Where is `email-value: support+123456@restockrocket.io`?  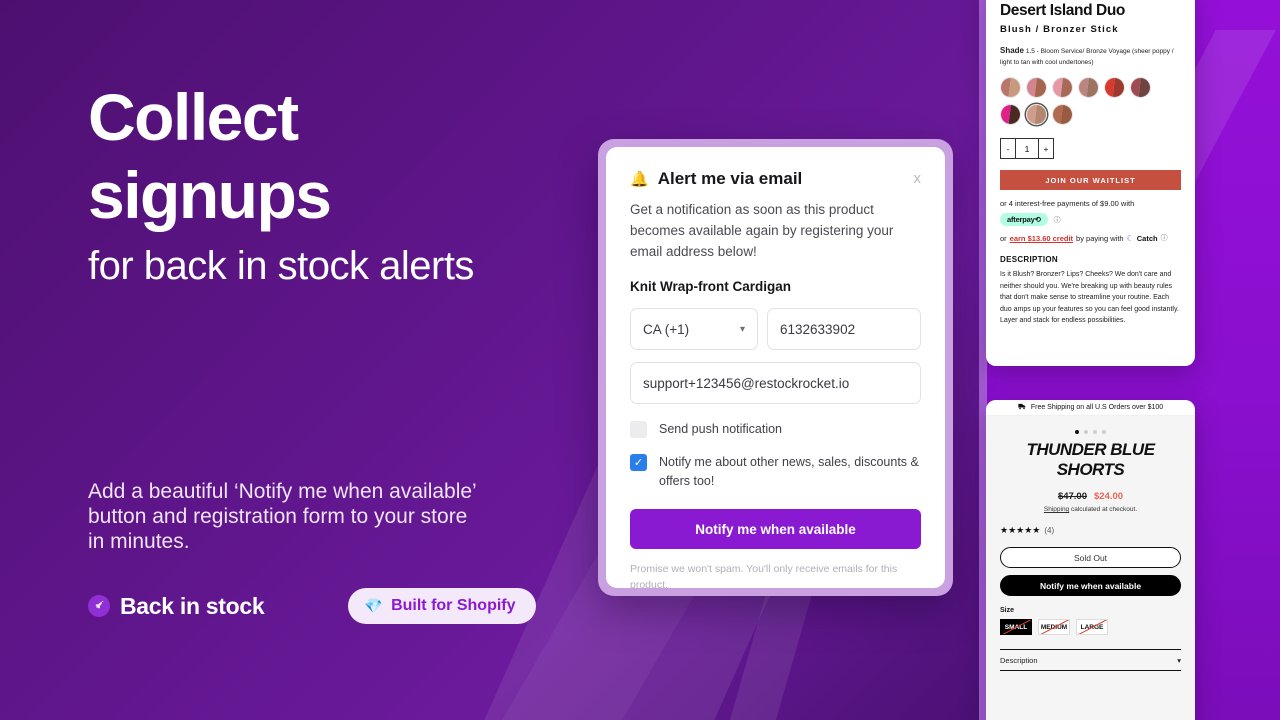 email-value: support+123456@restockrocket.io is located at coordinates (746, 383).